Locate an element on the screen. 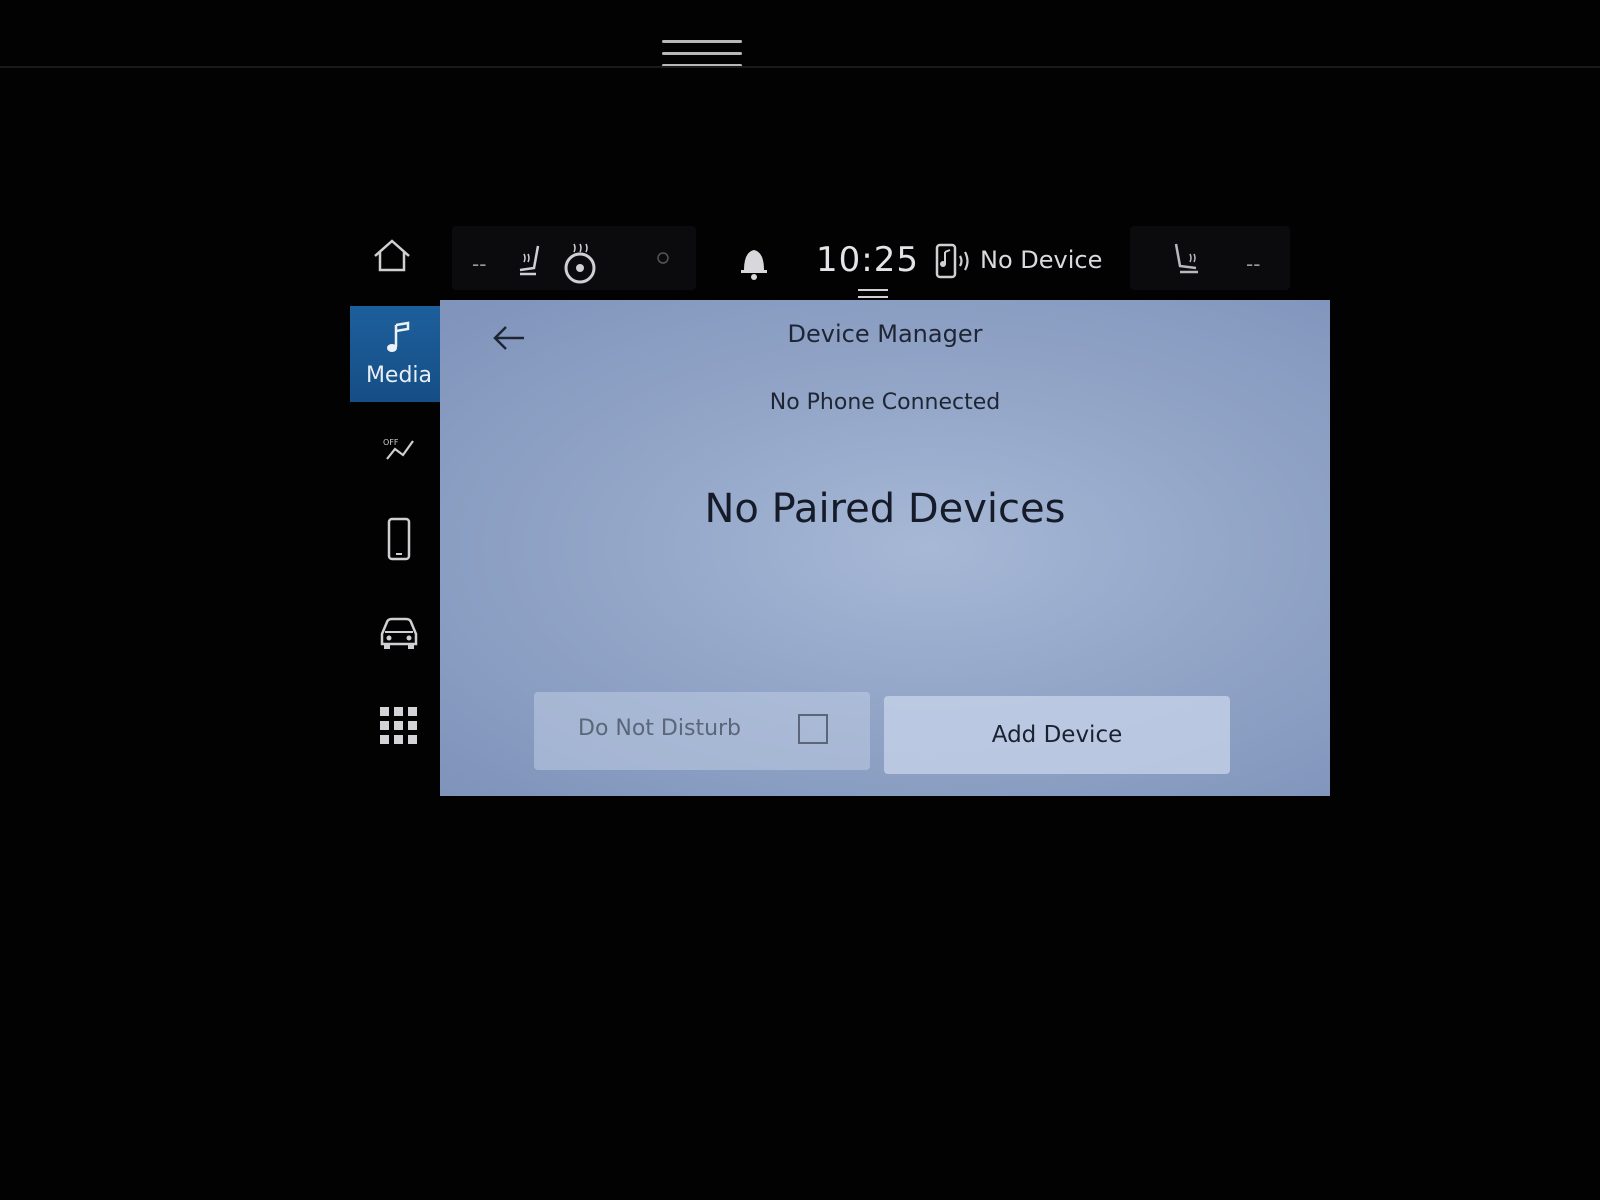 Image resolution: width=1600 pixels, height=1200 pixels. bezel-edge is located at coordinates (800, 67).